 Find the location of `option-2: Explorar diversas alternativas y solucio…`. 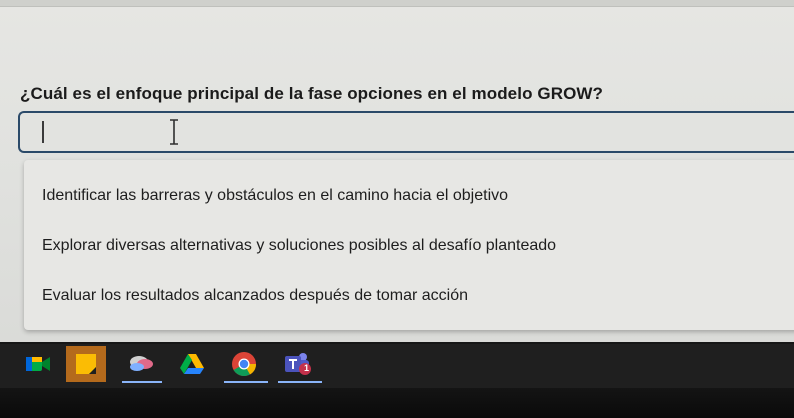

option-2: Explorar diversas alternativas y solucio… is located at coordinates (409, 247).